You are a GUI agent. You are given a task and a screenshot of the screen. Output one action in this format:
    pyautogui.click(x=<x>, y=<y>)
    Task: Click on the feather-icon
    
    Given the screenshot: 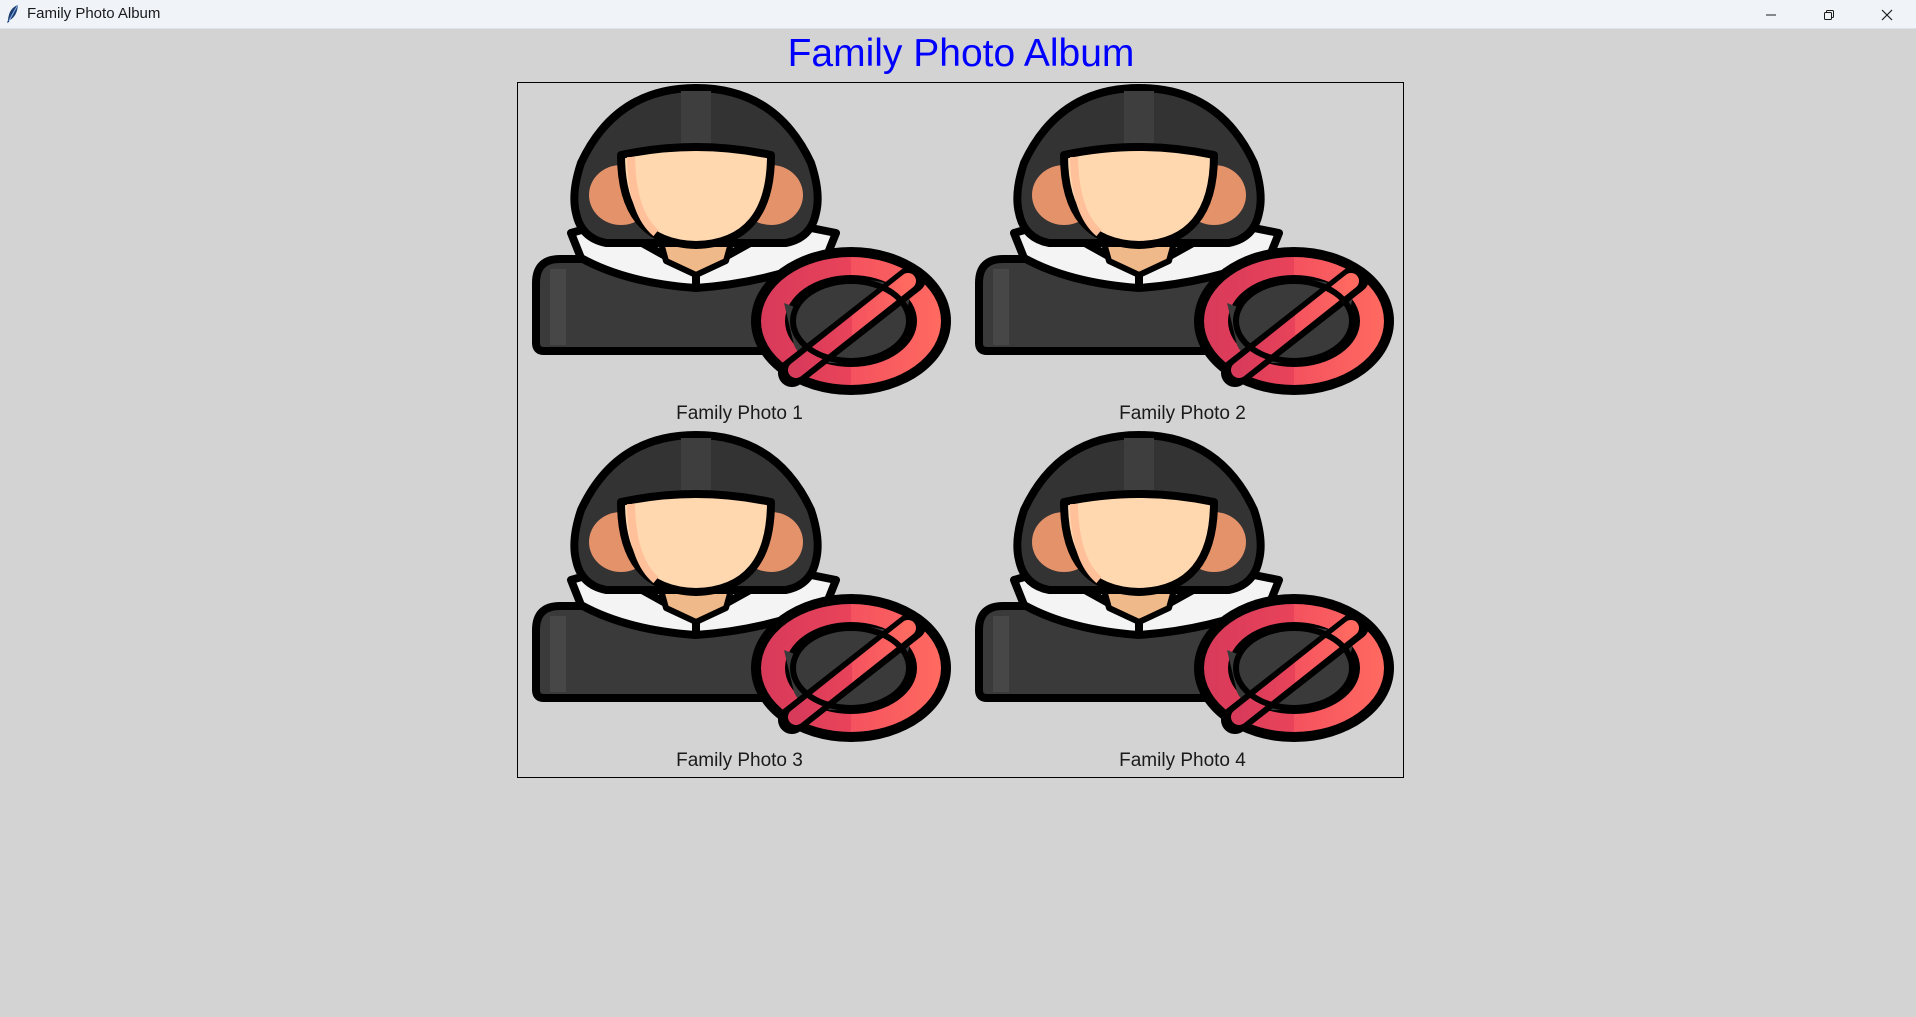 What is the action you would take?
    pyautogui.click(x=13, y=14)
    